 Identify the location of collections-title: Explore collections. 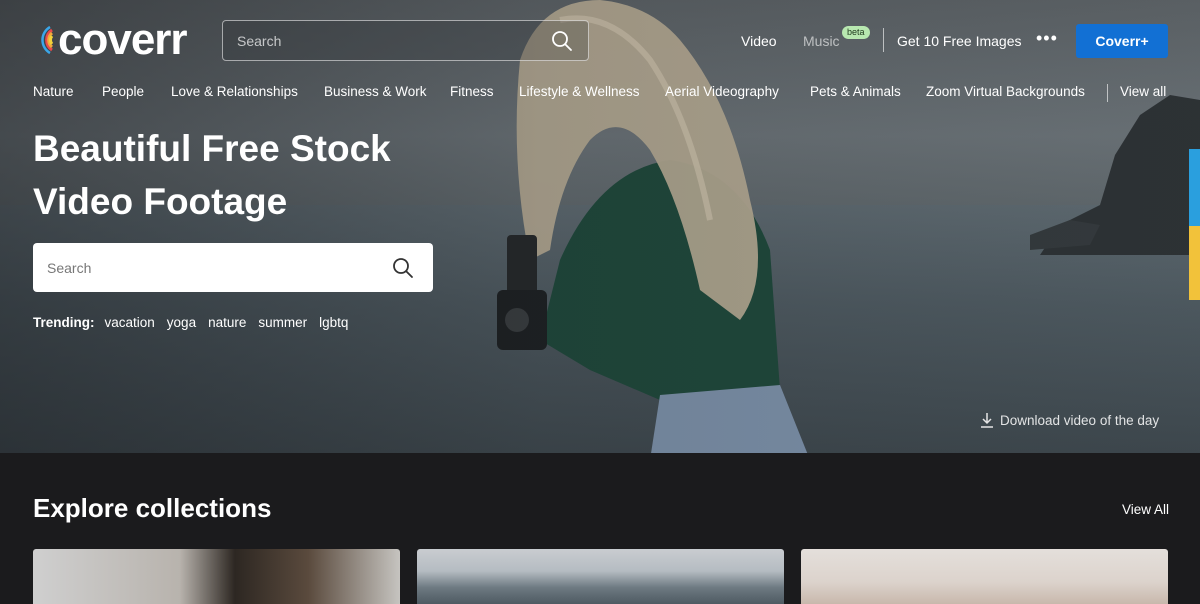
(152, 508).